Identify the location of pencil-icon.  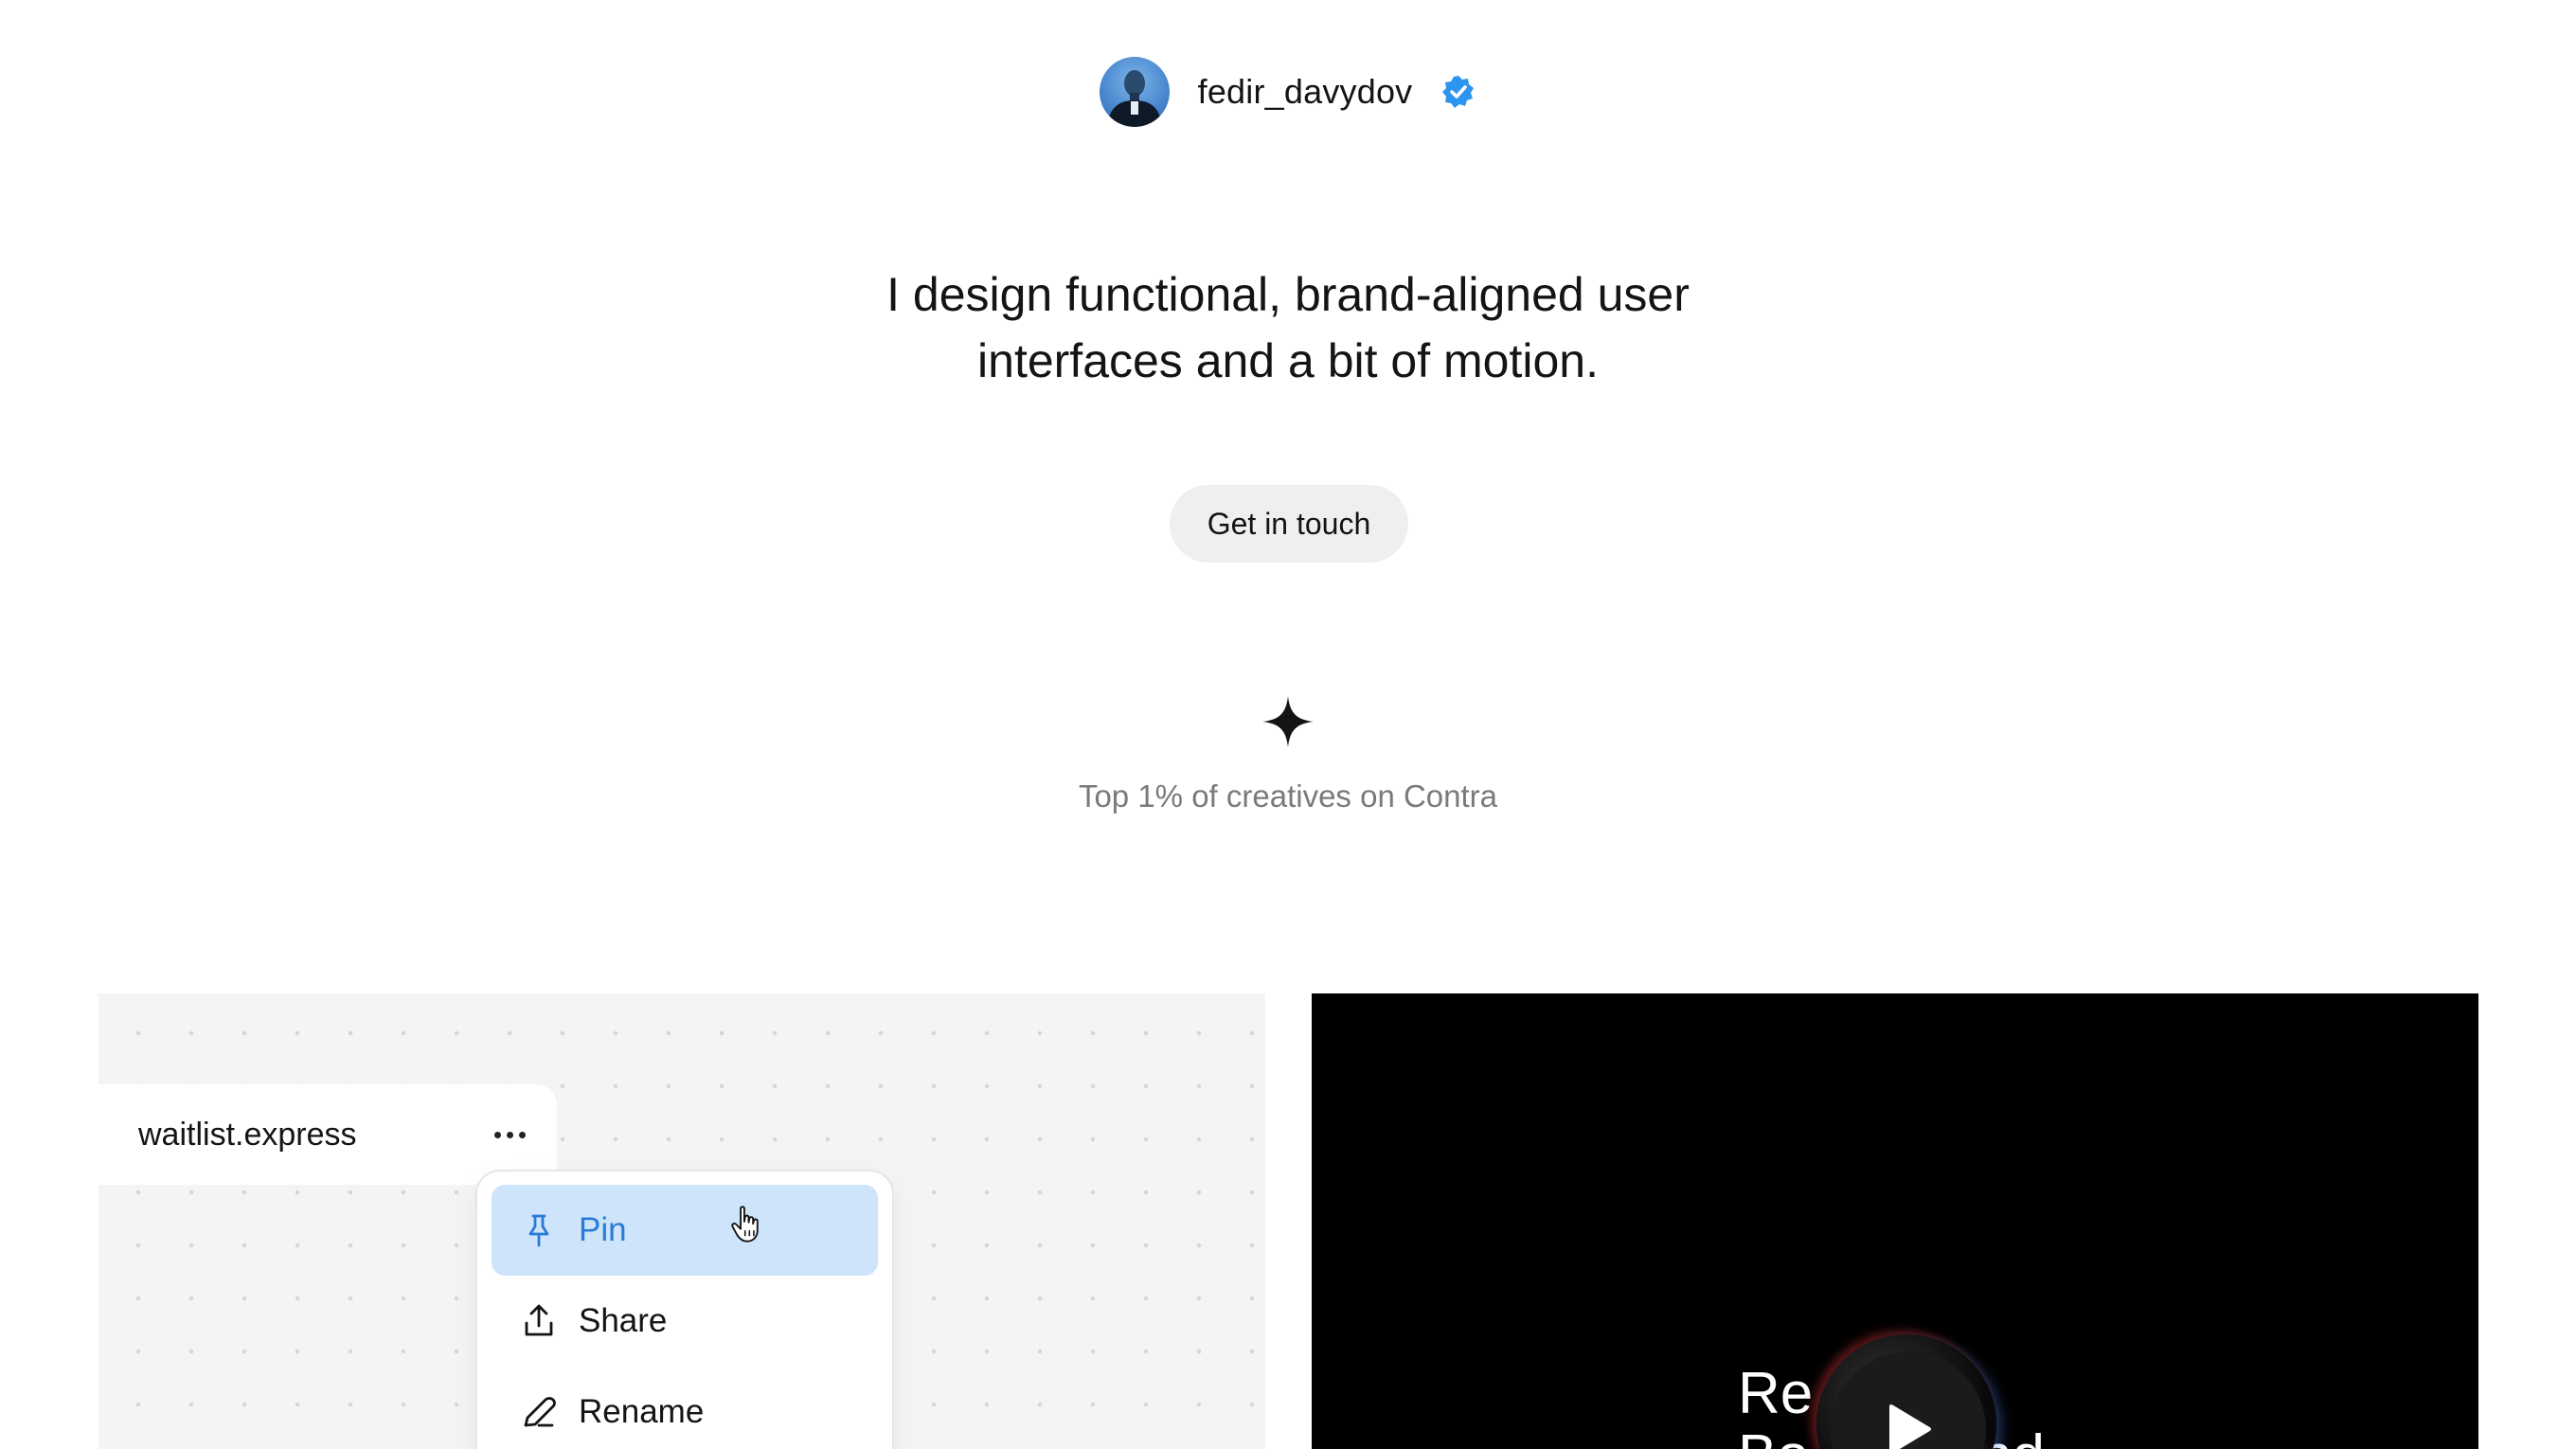
(540, 1412).